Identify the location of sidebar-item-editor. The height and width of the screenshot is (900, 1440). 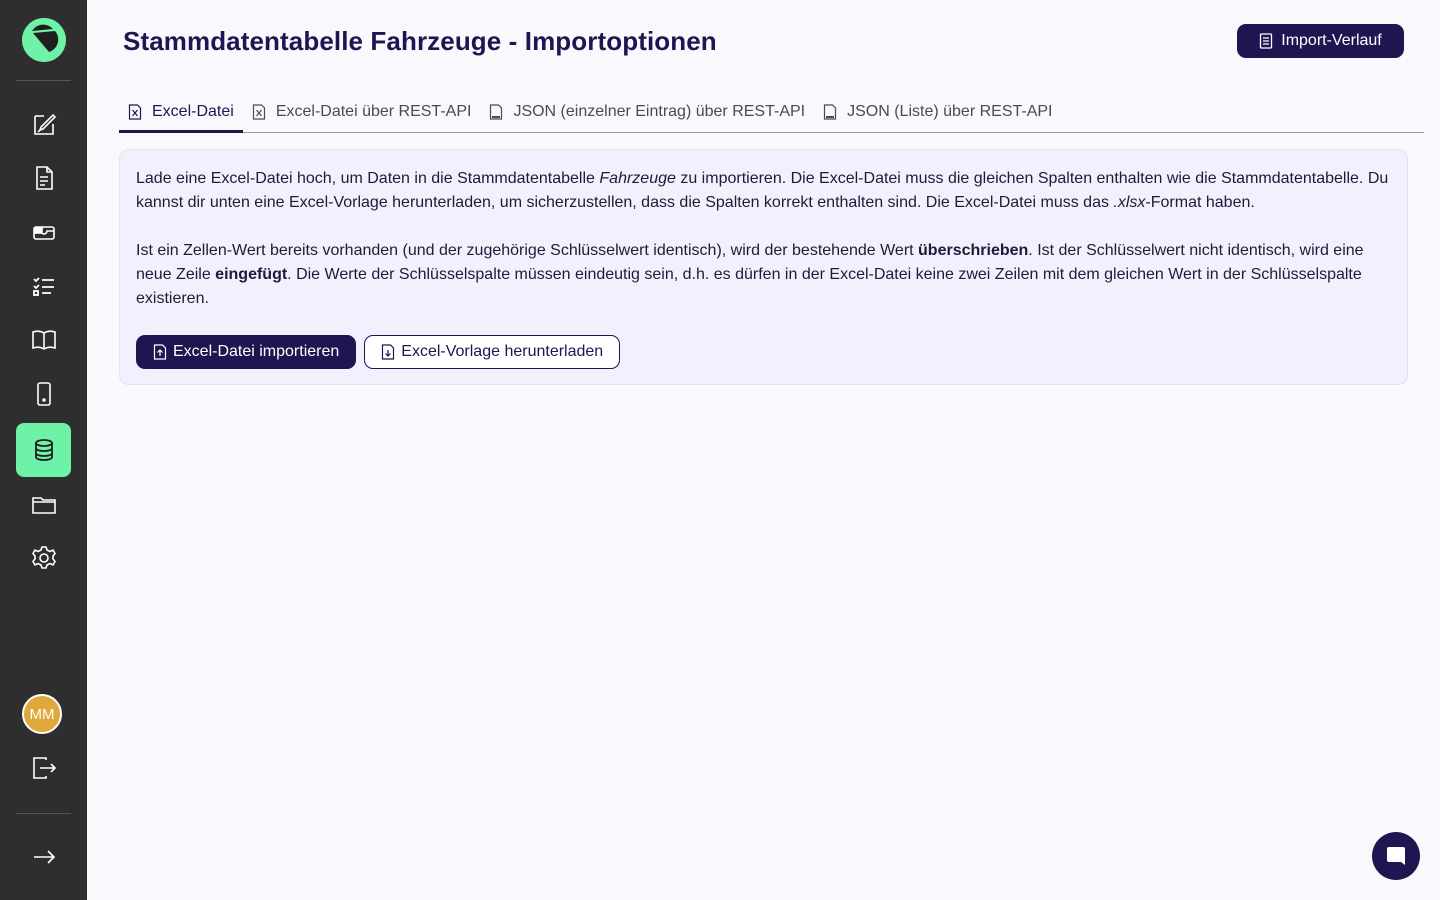
(43, 124).